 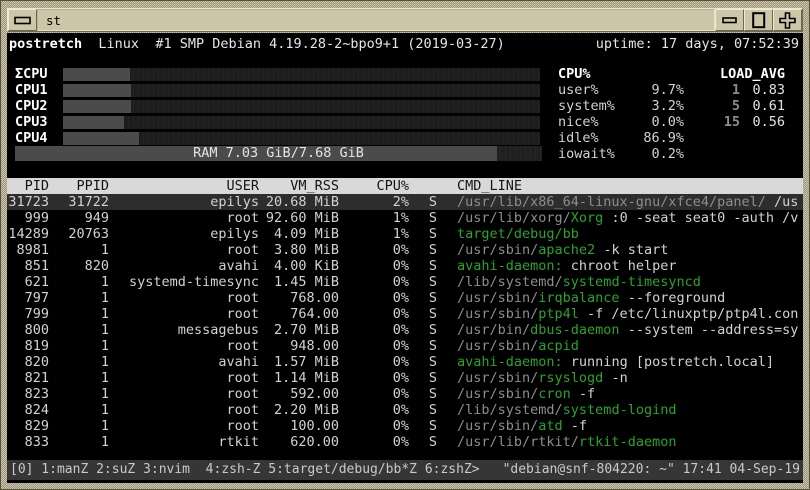 I want to click on cell-vmrss: 592.00 KiB, so click(x=314, y=394).